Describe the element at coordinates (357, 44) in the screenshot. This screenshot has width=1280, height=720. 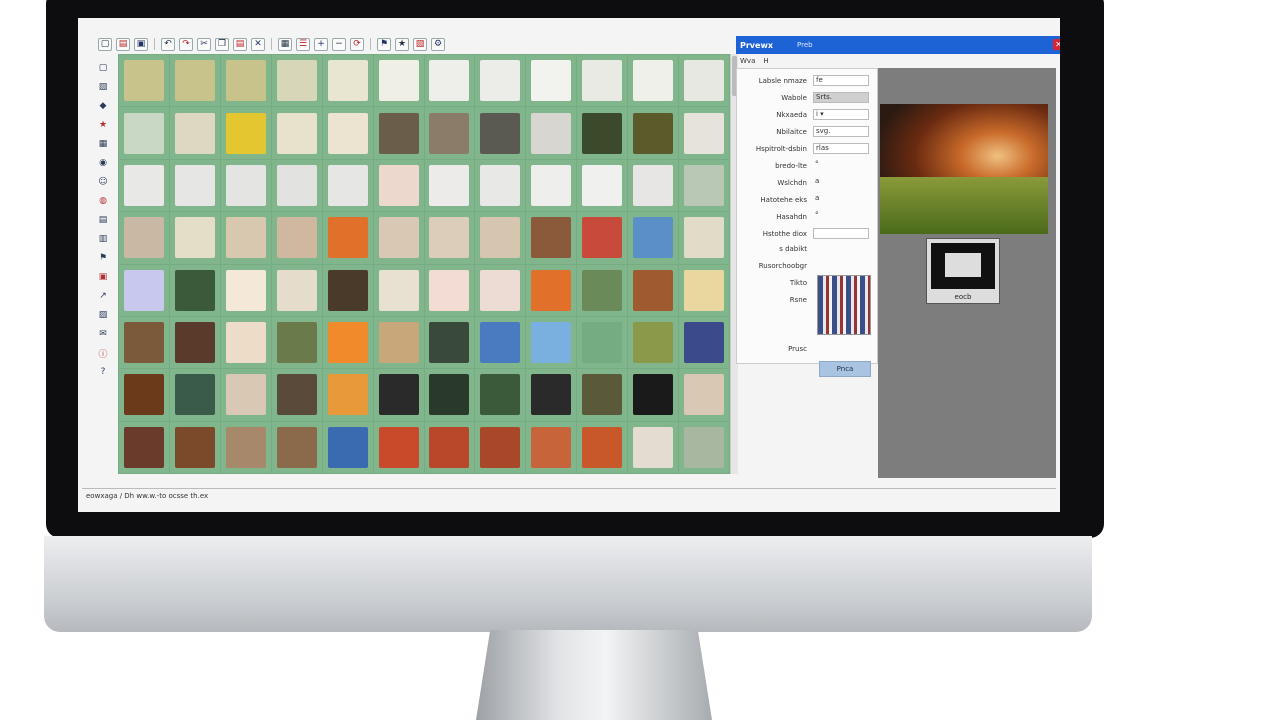
I see `rotate-icon: ⟳` at that location.